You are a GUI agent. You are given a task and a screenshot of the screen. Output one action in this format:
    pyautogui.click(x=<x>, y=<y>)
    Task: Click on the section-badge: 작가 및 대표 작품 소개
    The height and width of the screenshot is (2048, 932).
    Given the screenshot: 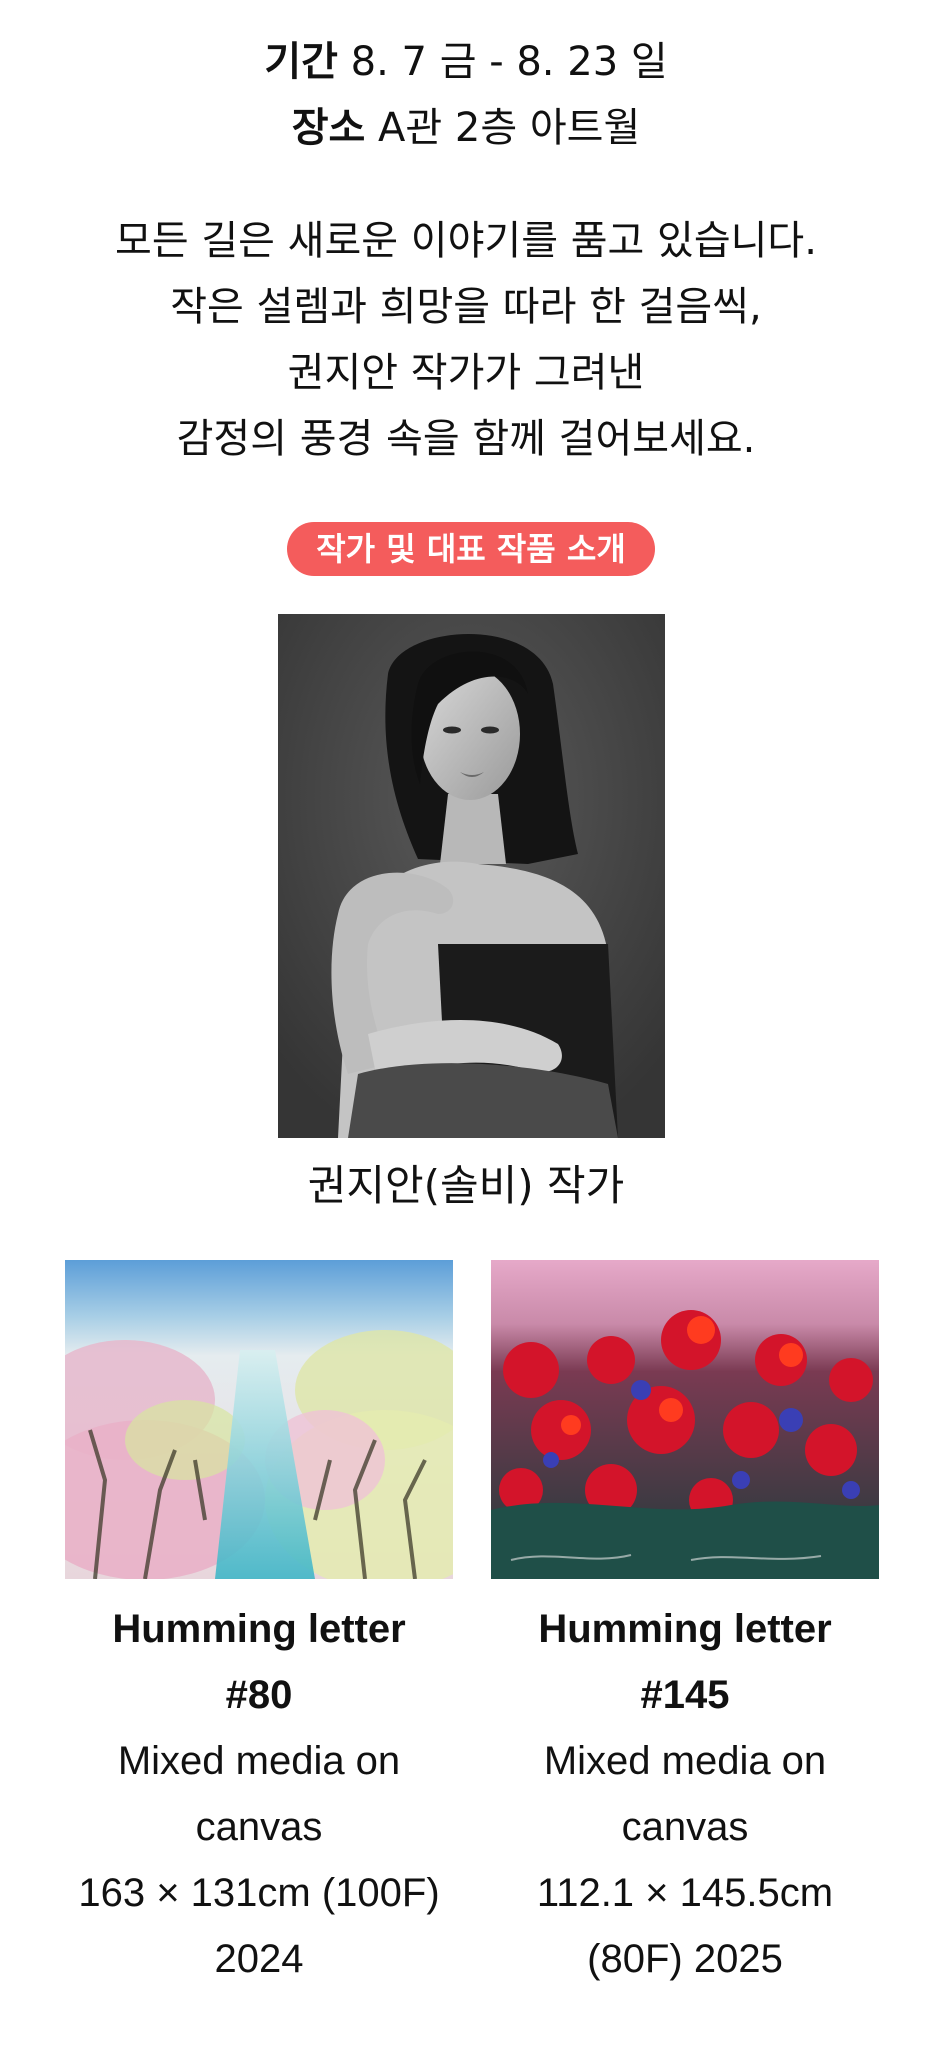 What is the action you would take?
    pyautogui.click(x=471, y=549)
    